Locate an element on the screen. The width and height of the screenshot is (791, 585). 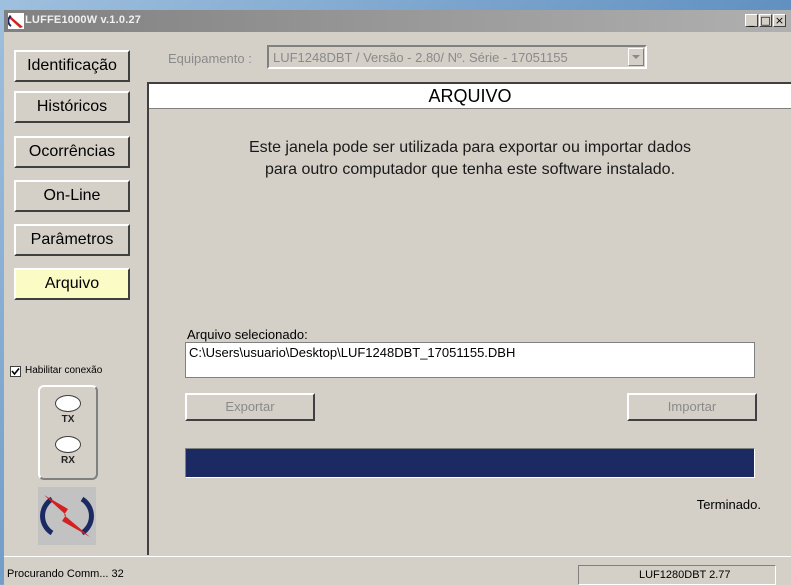
status-bar: Procurando Comm... 32 LUF1280DBT 2.77 is located at coordinates (397, 570).